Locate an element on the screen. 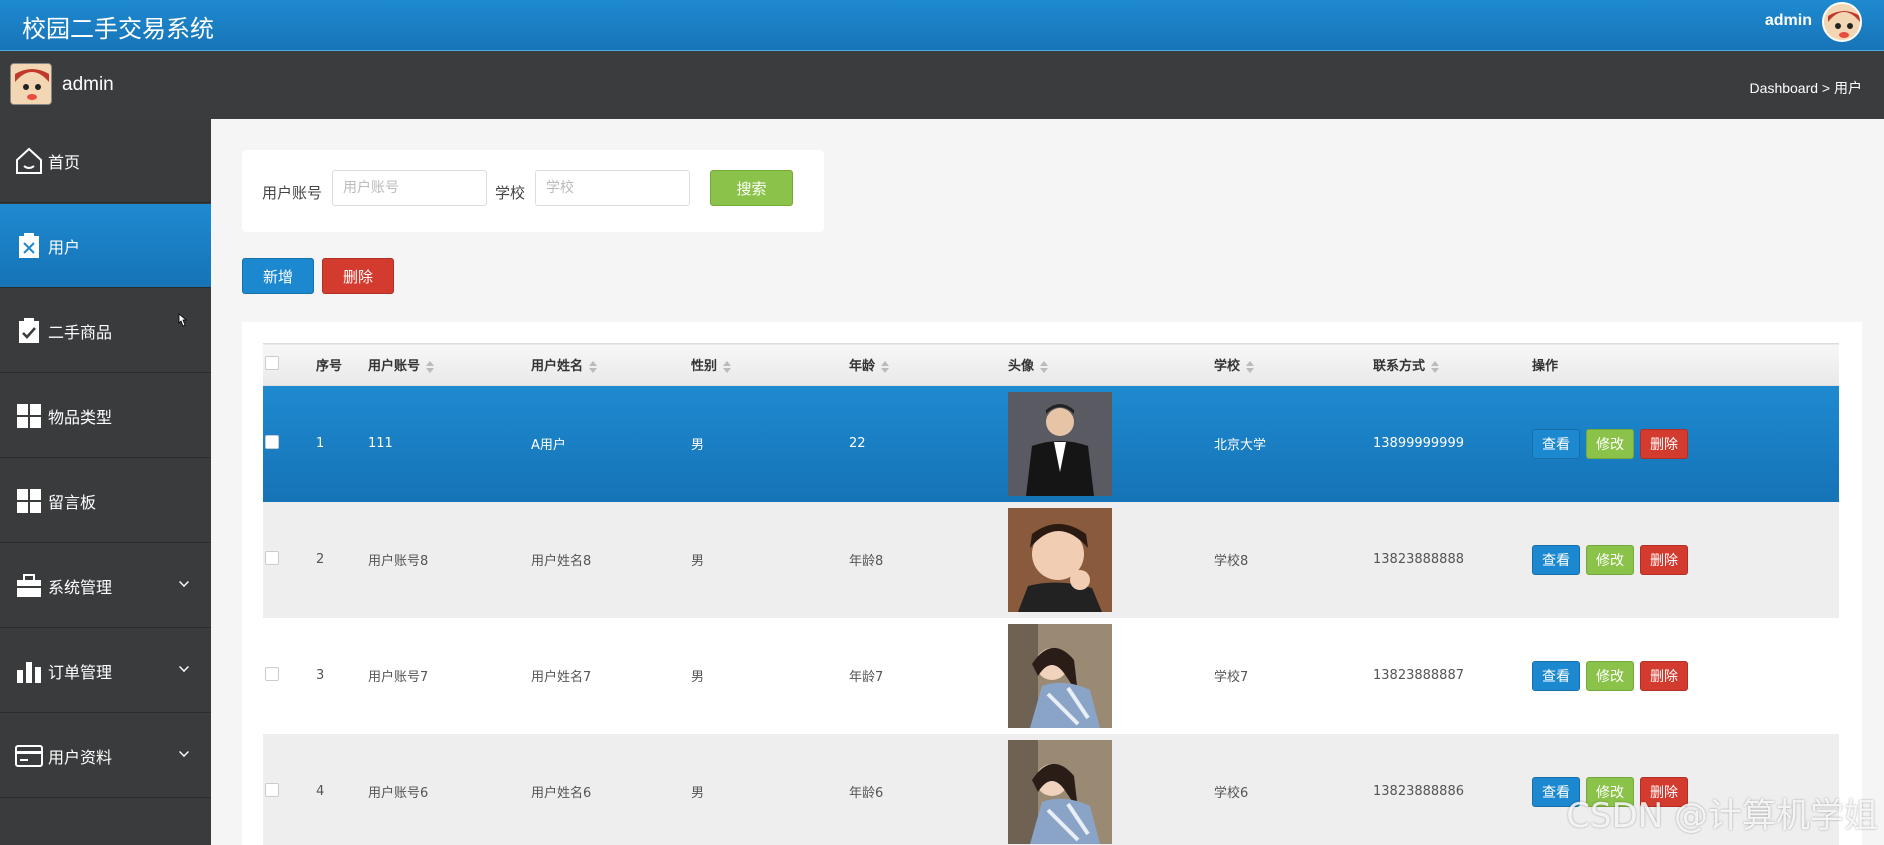 This screenshot has width=1884, height=845. cell-no: 1 is located at coordinates (320, 444).